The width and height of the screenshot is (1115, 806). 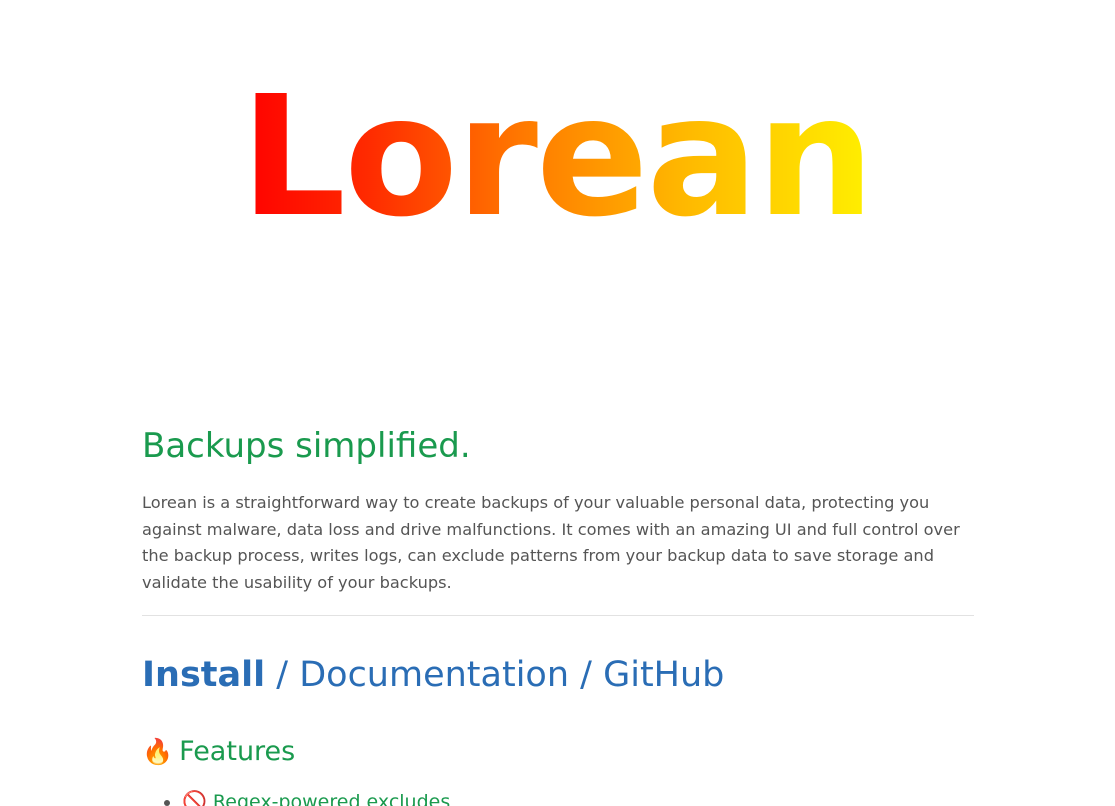 I want to click on features-title-text: Features, so click(x=237, y=751).